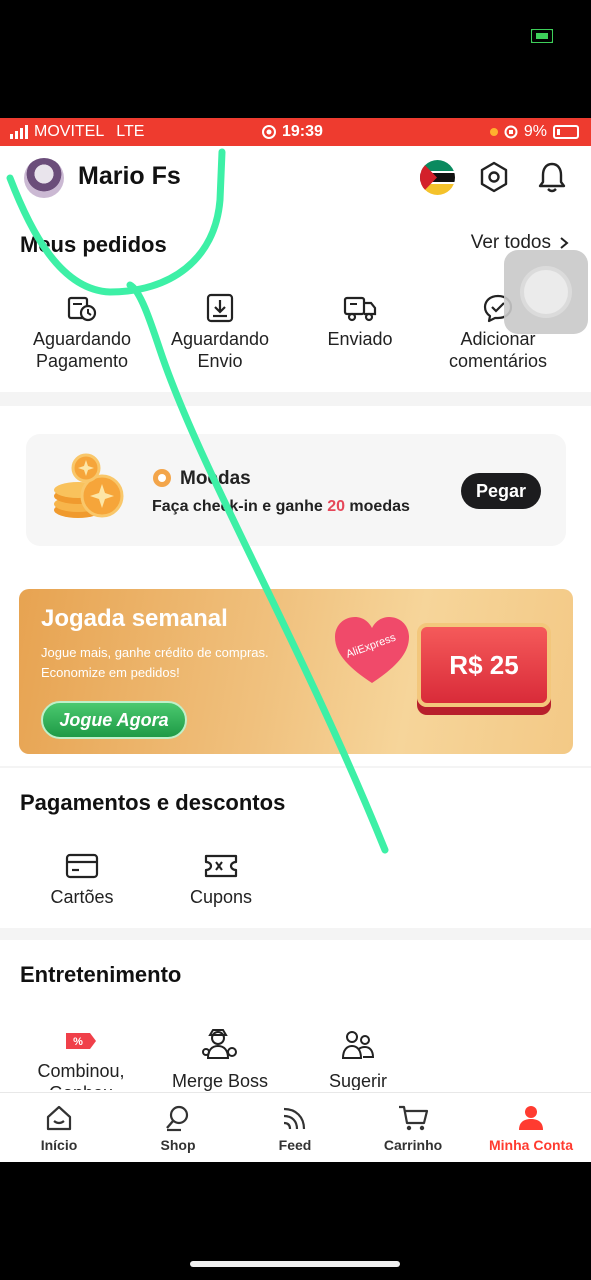 This screenshot has height=1280, width=591. I want to click on merge-boss-icon, so click(219, 1044).